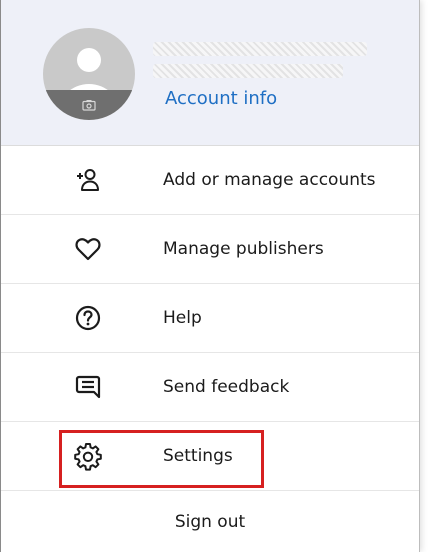 The image size is (432, 552). What do you see at coordinates (221, 98) in the screenshot?
I see `account-info-link: Account info` at bounding box center [221, 98].